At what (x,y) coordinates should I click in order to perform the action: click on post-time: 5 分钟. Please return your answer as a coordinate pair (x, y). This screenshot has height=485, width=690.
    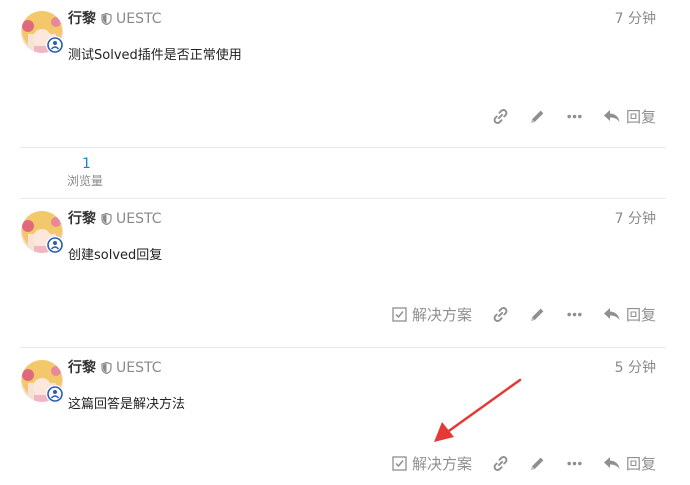
    Looking at the image, I should click on (635, 368).